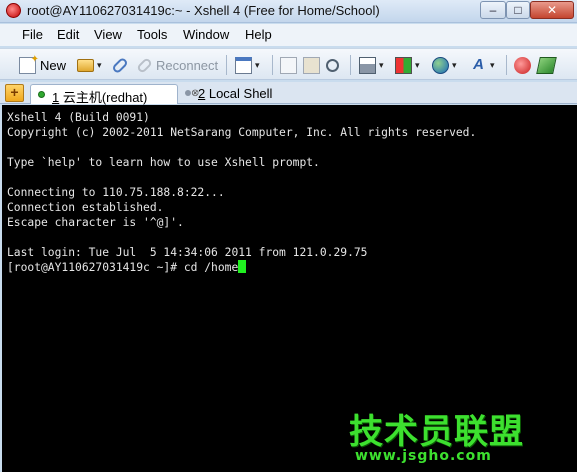 The image size is (577, 472). I want to click on properties-icon, so click(243, 65).